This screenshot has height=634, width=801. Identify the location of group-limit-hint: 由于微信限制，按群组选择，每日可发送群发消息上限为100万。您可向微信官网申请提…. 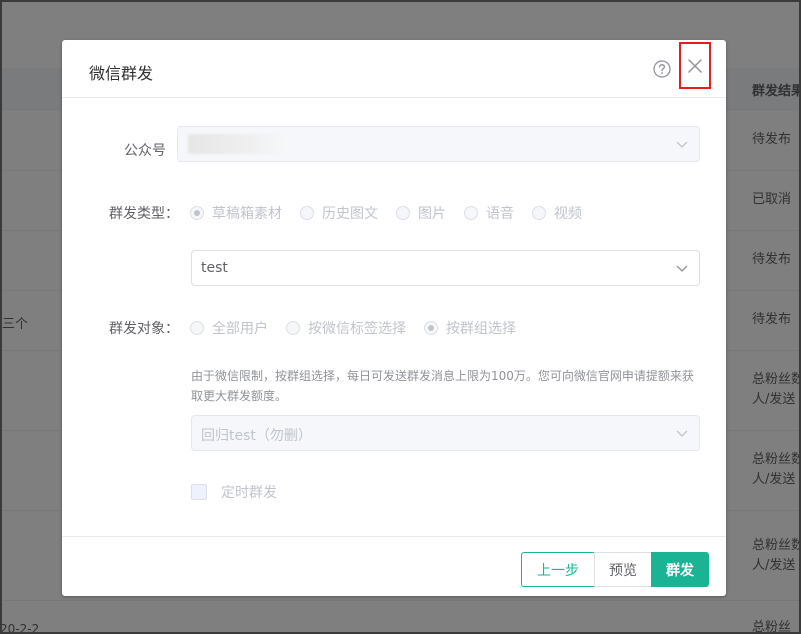
(442, 386).